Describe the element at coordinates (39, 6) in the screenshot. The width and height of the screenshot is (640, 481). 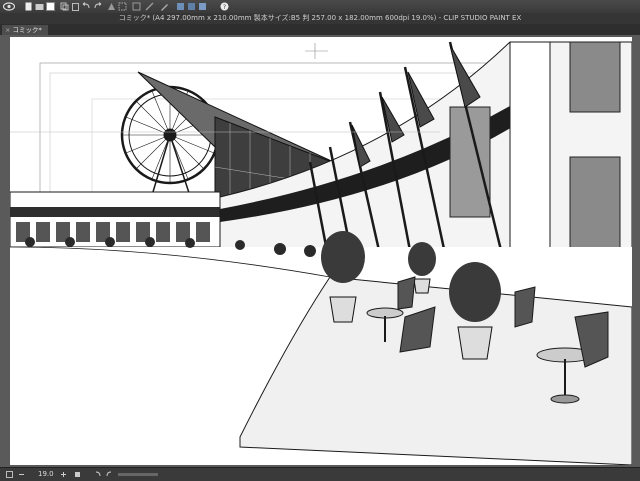
I see `open-icon` at that location.